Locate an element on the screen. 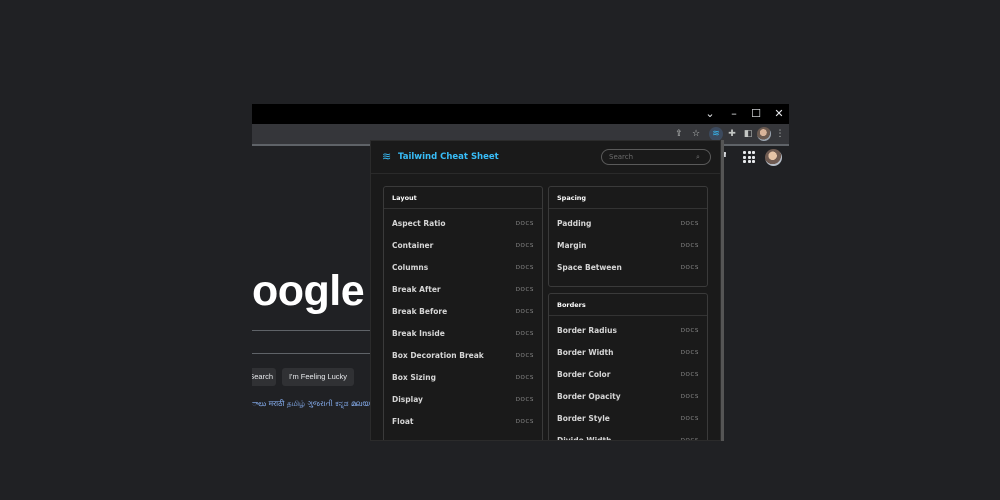 The image size is (1000, 500). share-icon: ⇪ is located at coordinates (679, 134).